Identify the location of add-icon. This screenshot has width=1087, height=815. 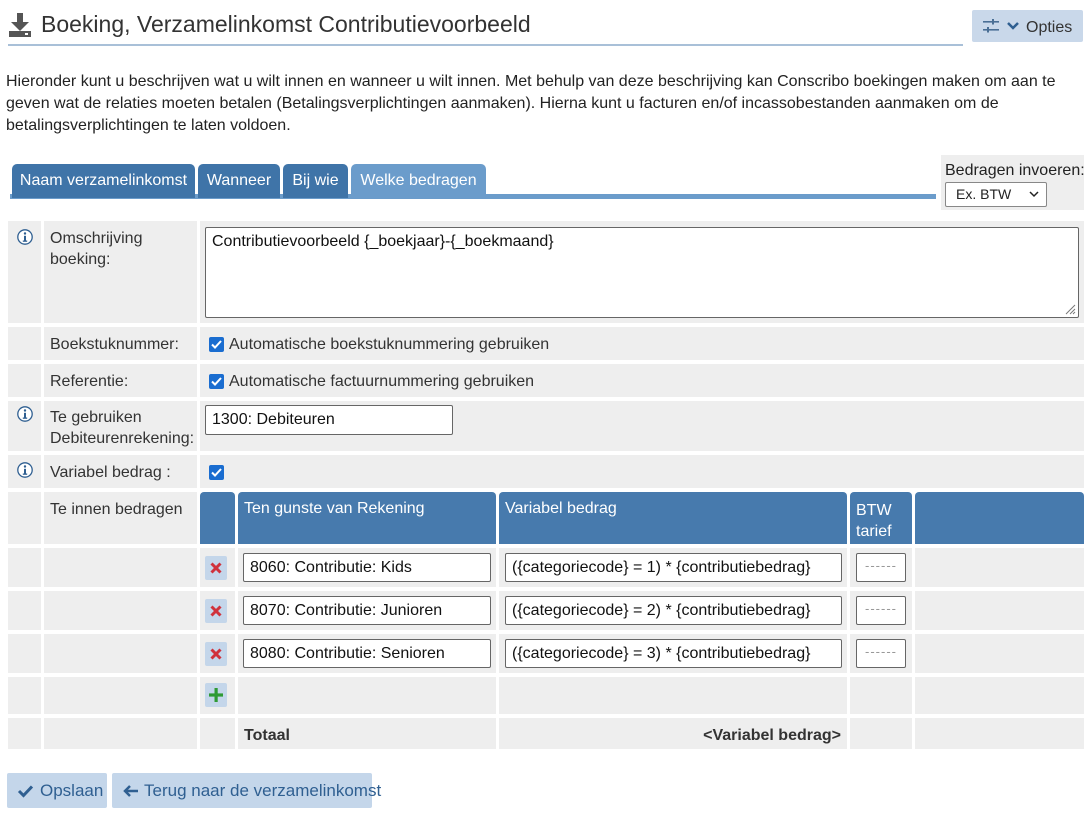
(216, 695).